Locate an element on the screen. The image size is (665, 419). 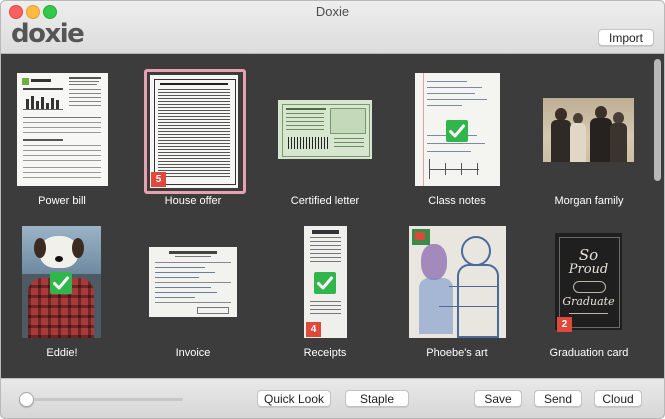
bottom-toolbar: Quick Look Staple Save Send Cloud is located at coordinates (332, 398).